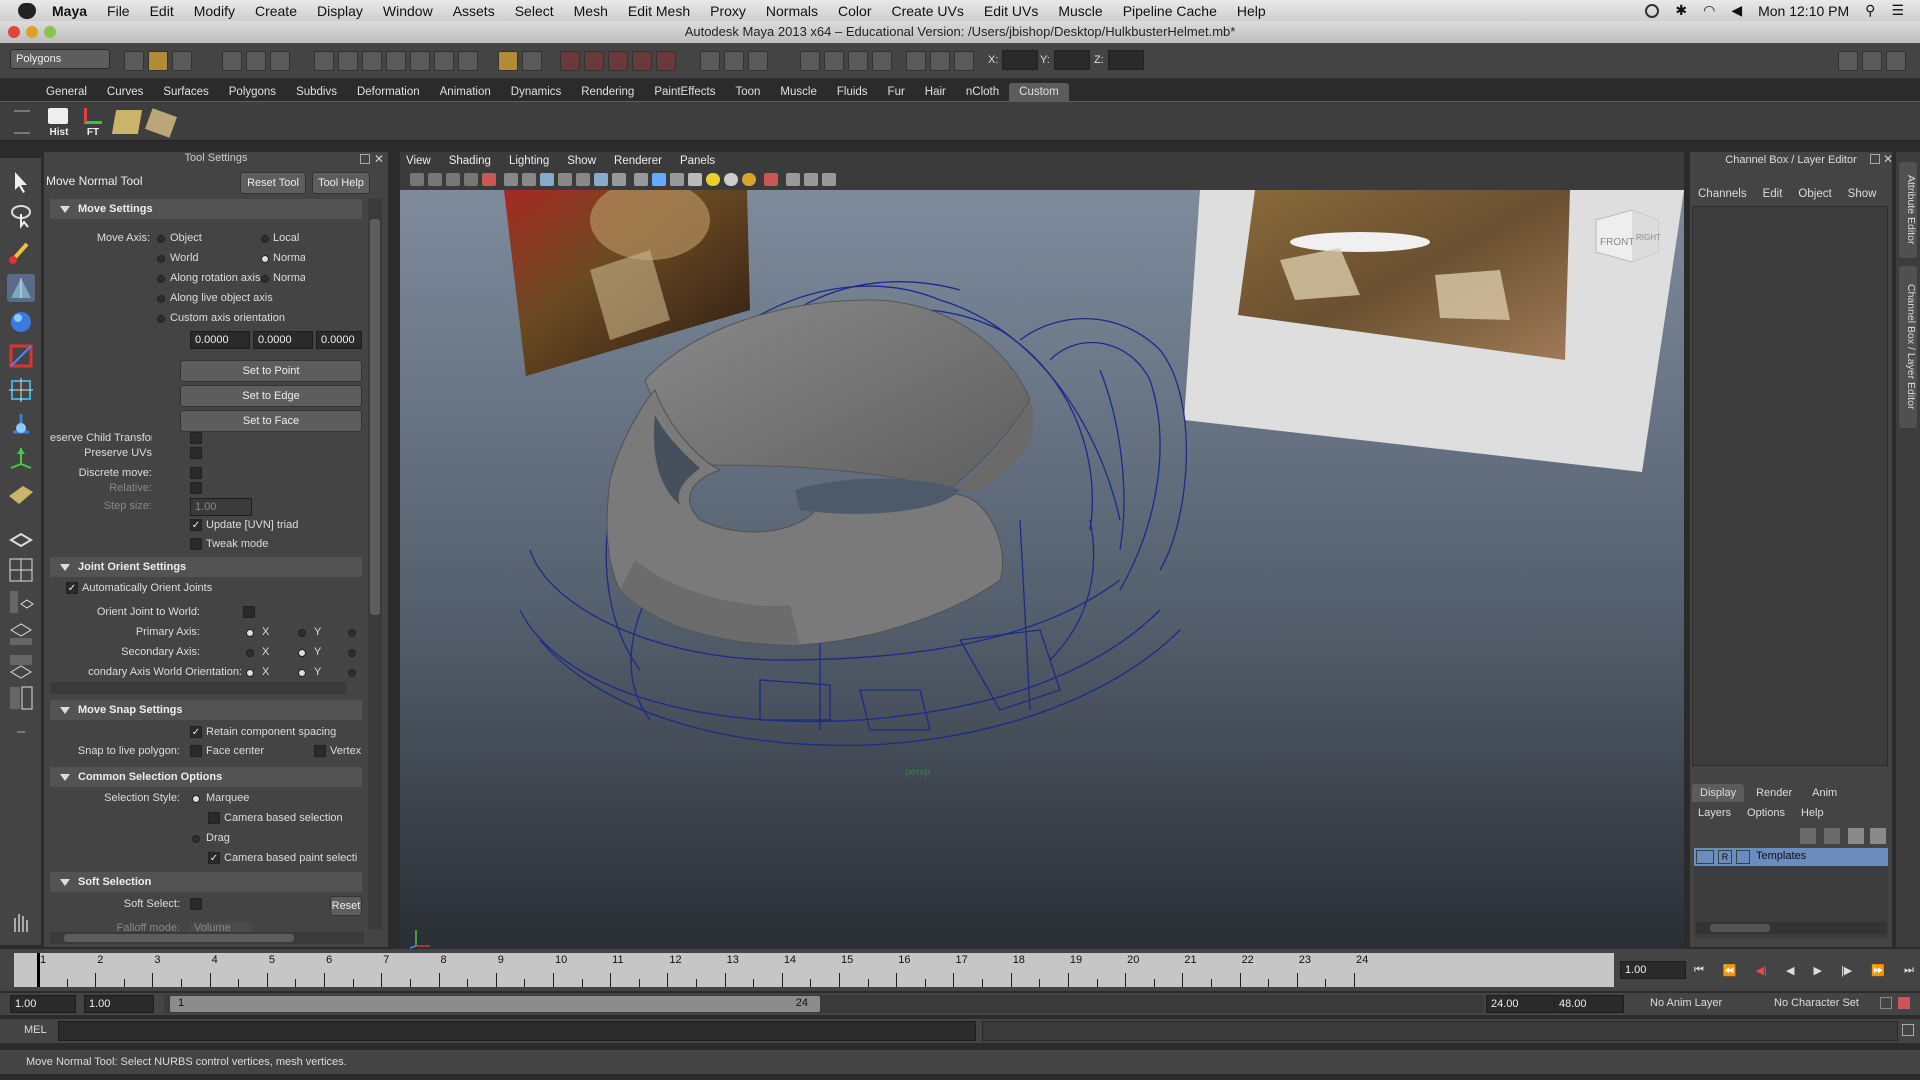 This screenshot has width=1920, height=1080. I want to click on layer-menu-help: Help, so click(1812, 813).